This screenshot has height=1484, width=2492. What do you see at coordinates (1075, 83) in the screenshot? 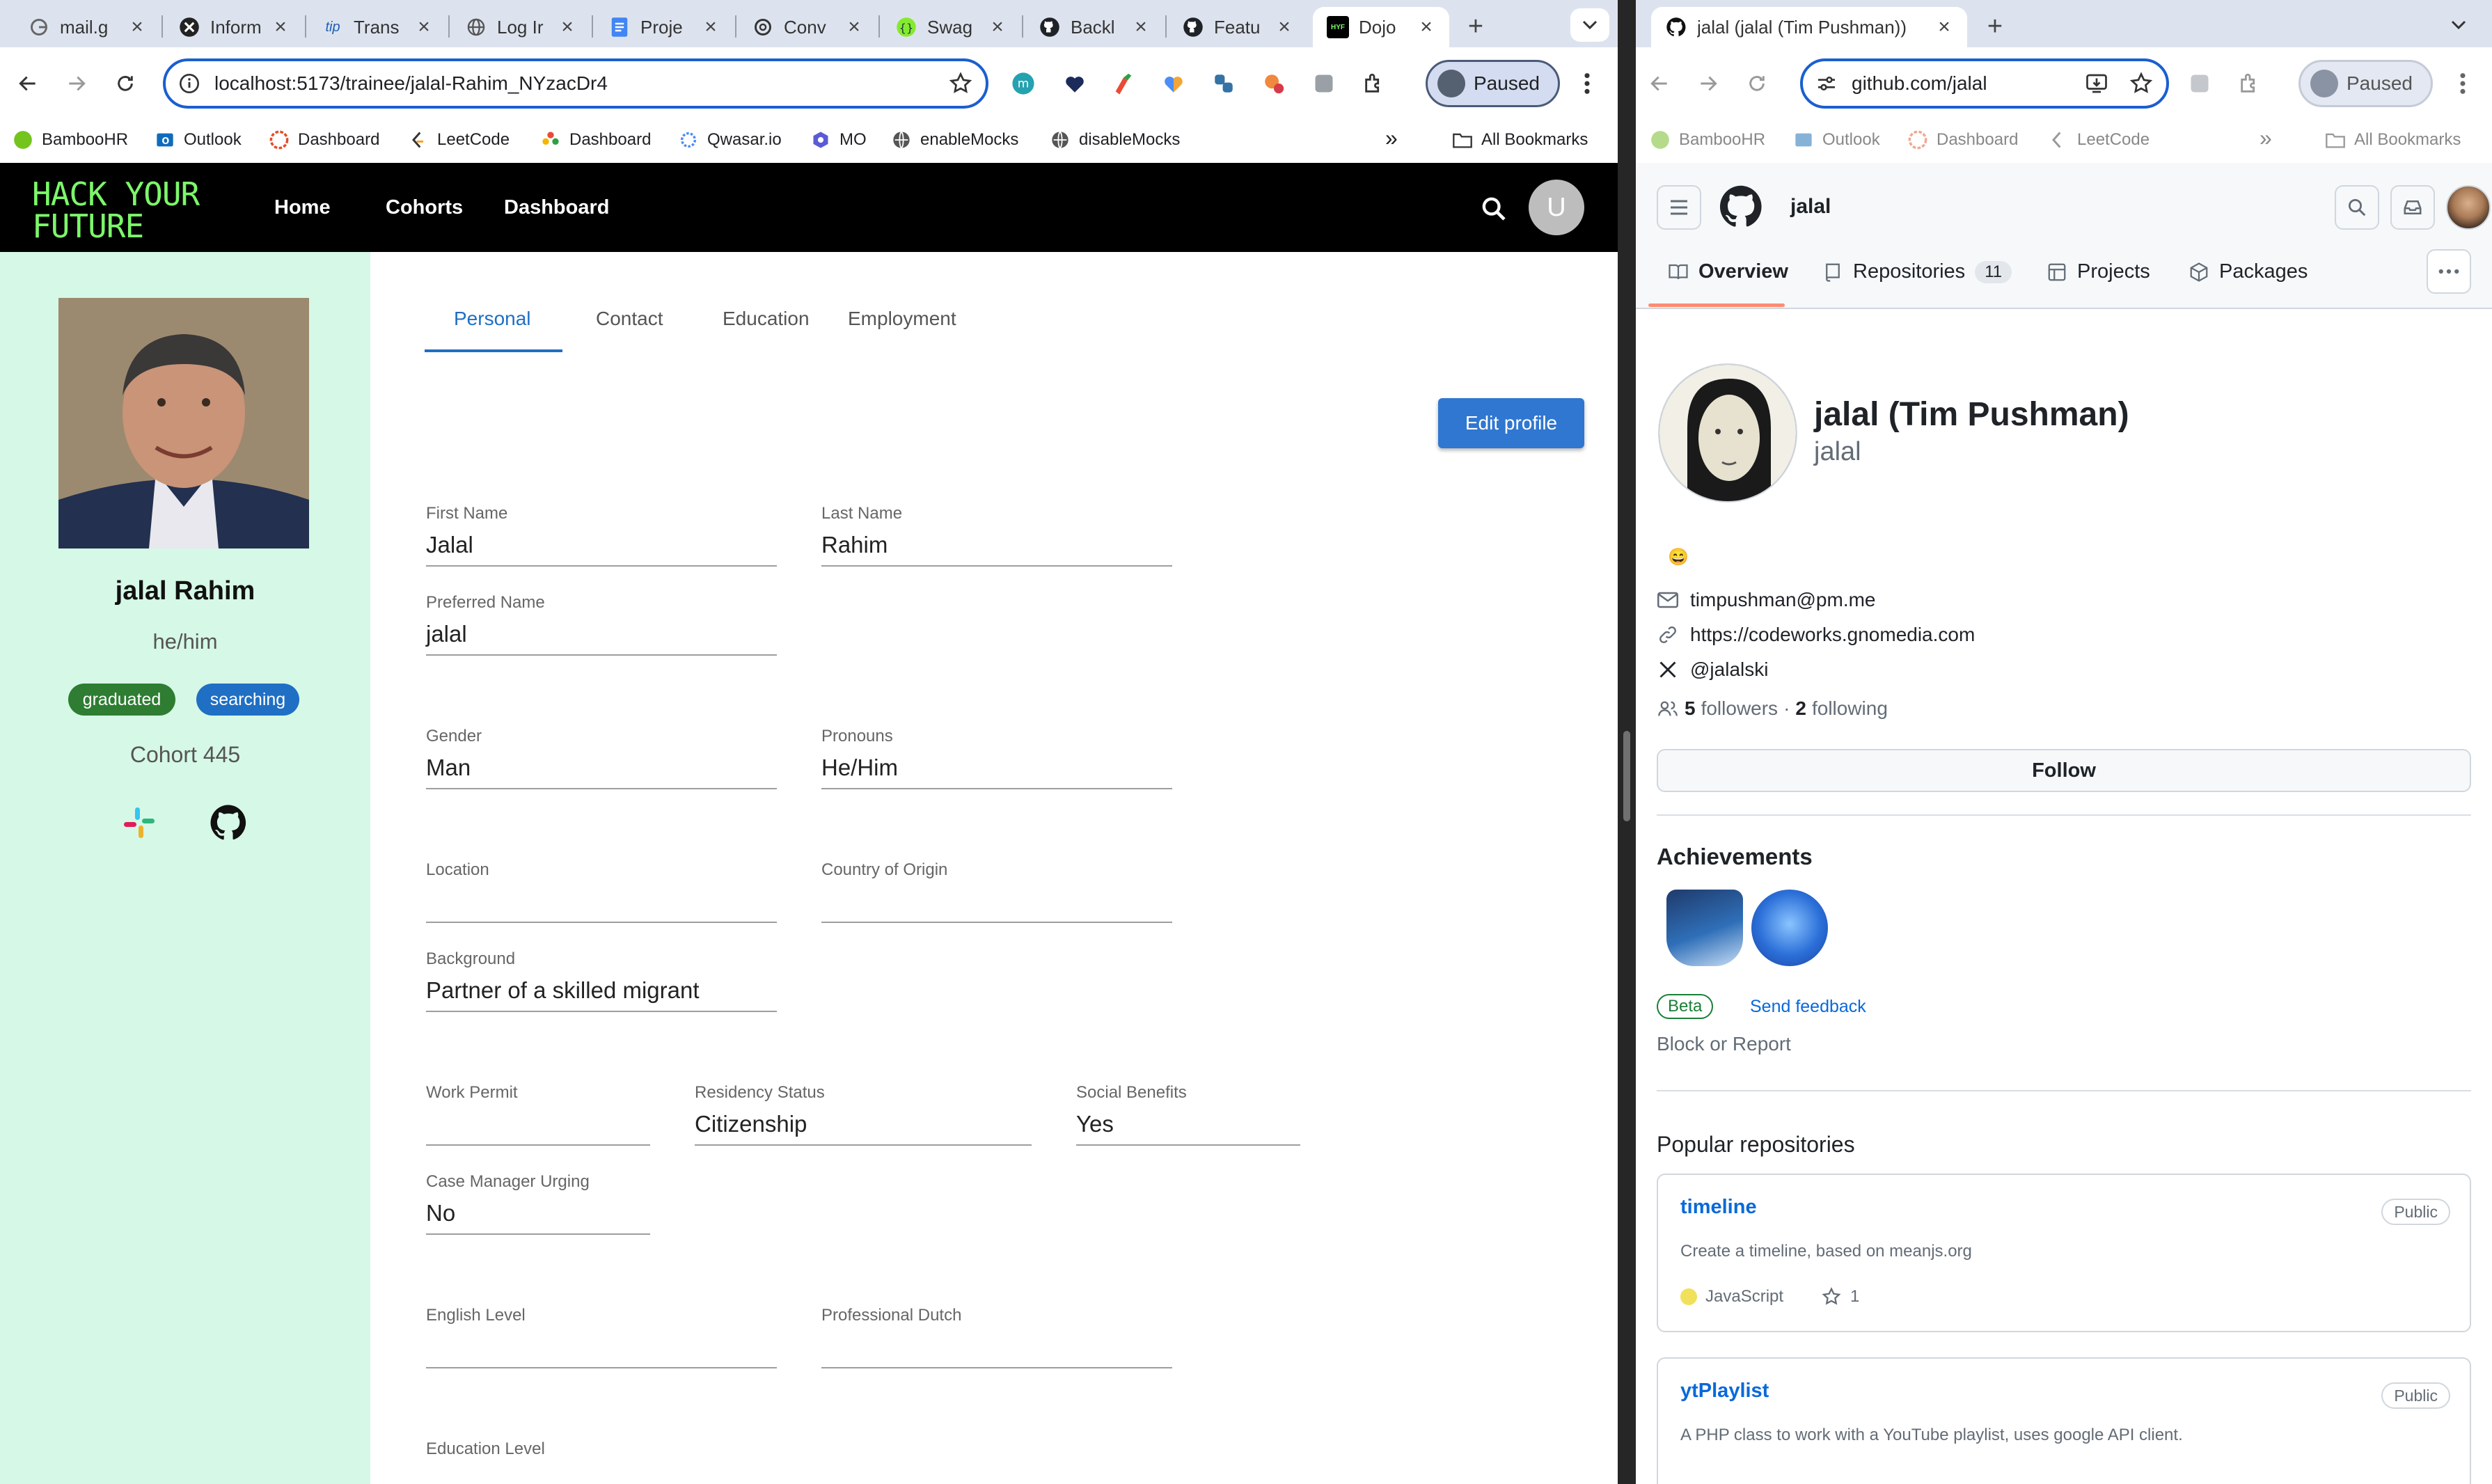
I see `extension-heart-icon` at bounding box center [1075, 83].